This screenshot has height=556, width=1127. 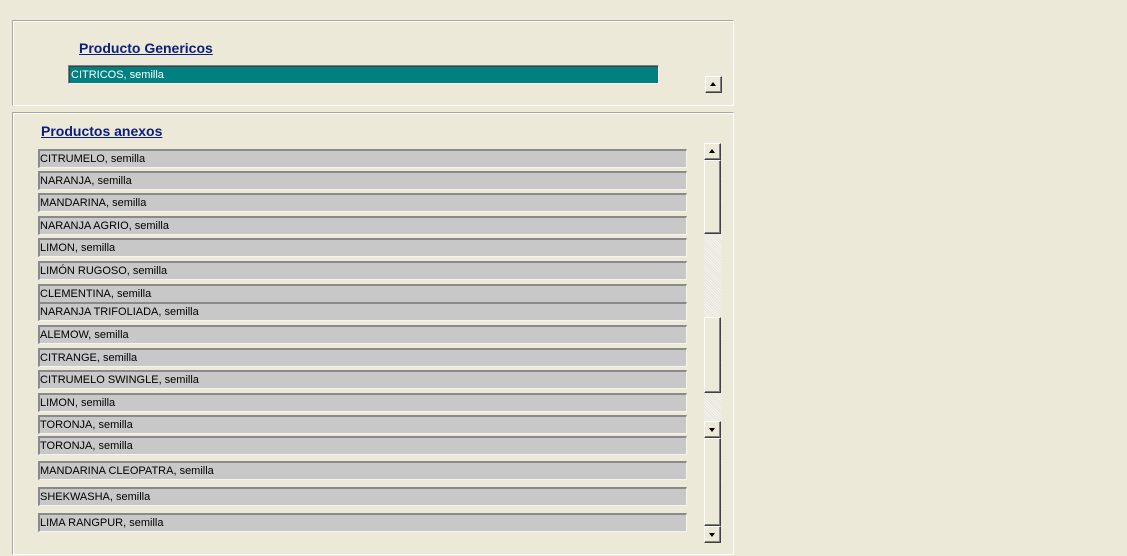 What do you see at coordinates (146, 48) in the screenshot?
I see `generic-product-title: Producto Genericos` at bounding box center [146, 48].